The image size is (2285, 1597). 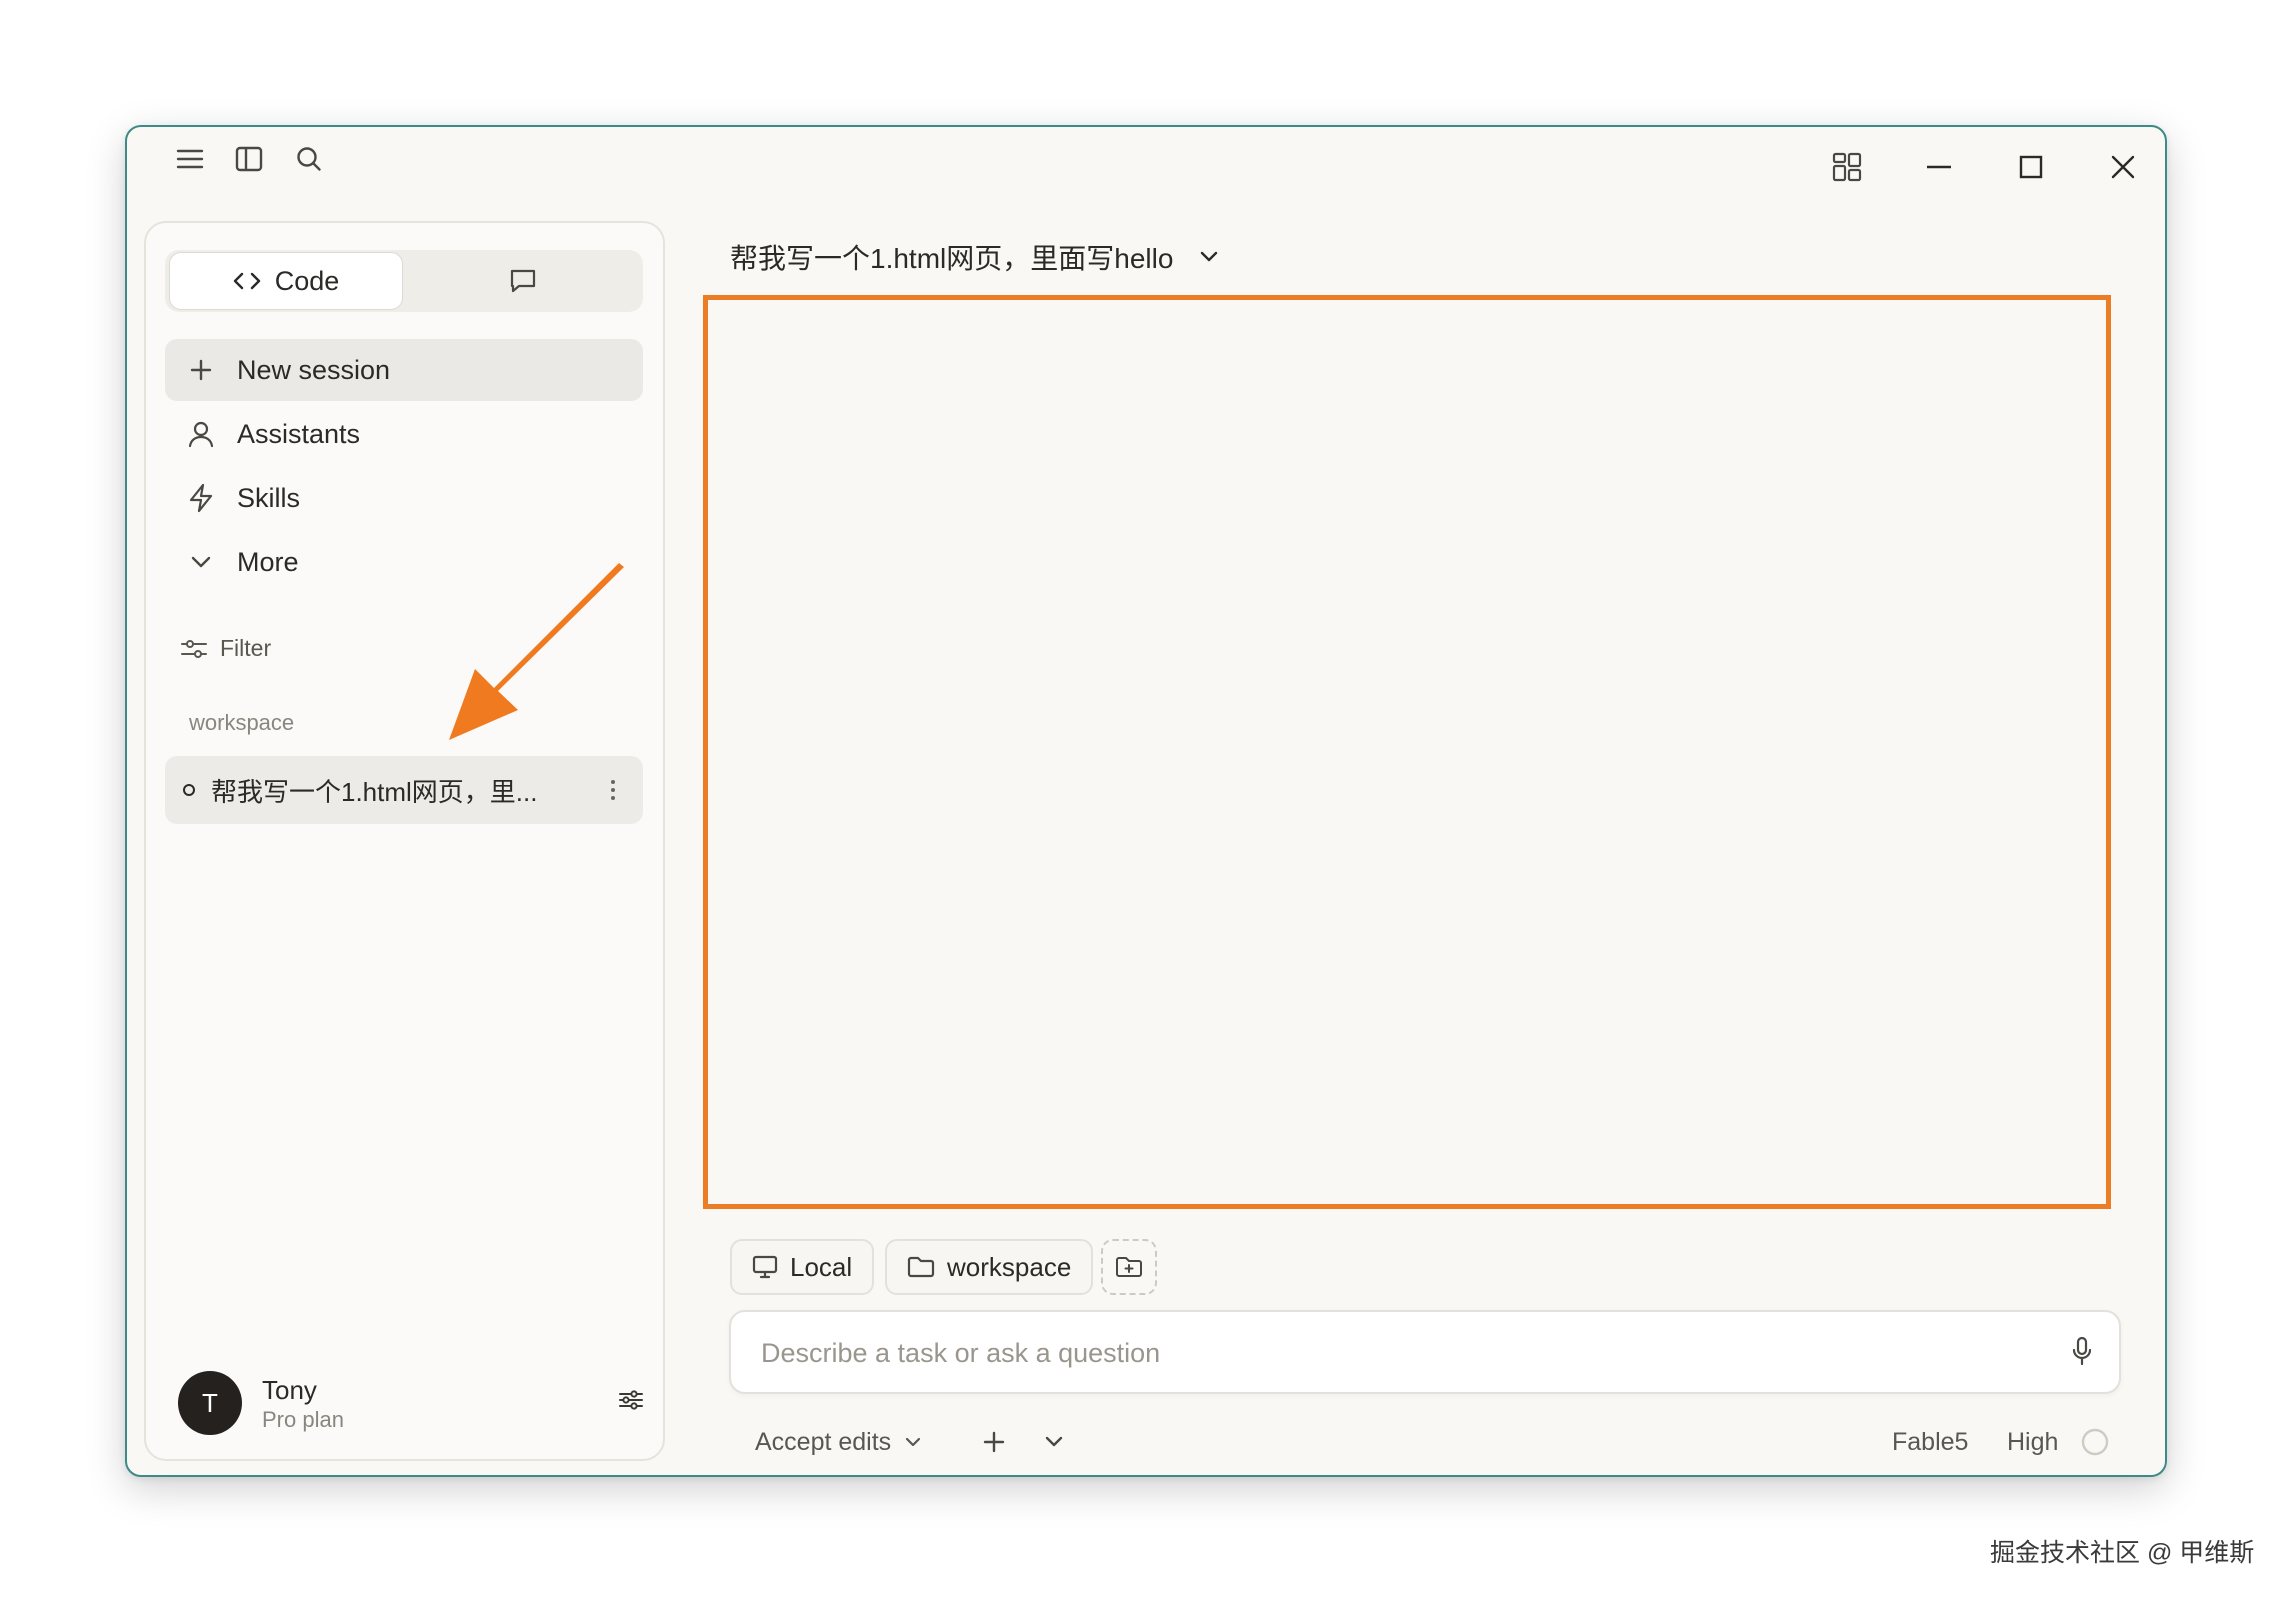 I want to click on model-selector: Fable5, so click(x=1930, y=1442).